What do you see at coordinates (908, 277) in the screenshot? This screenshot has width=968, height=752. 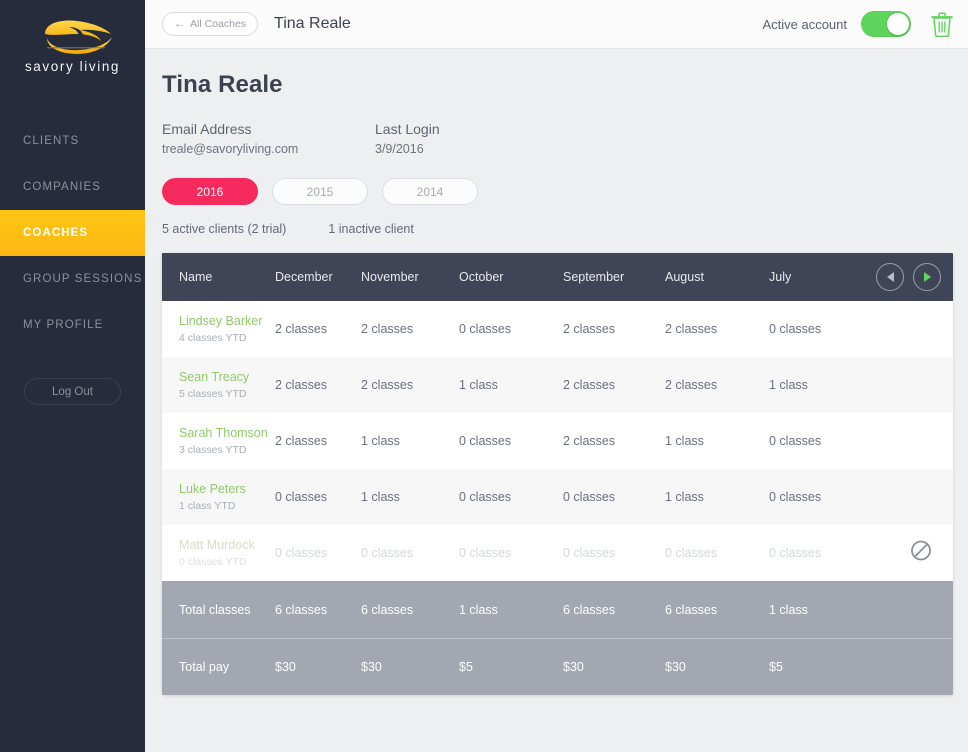 I see `month-pagination` at bounding box center [908, 277].